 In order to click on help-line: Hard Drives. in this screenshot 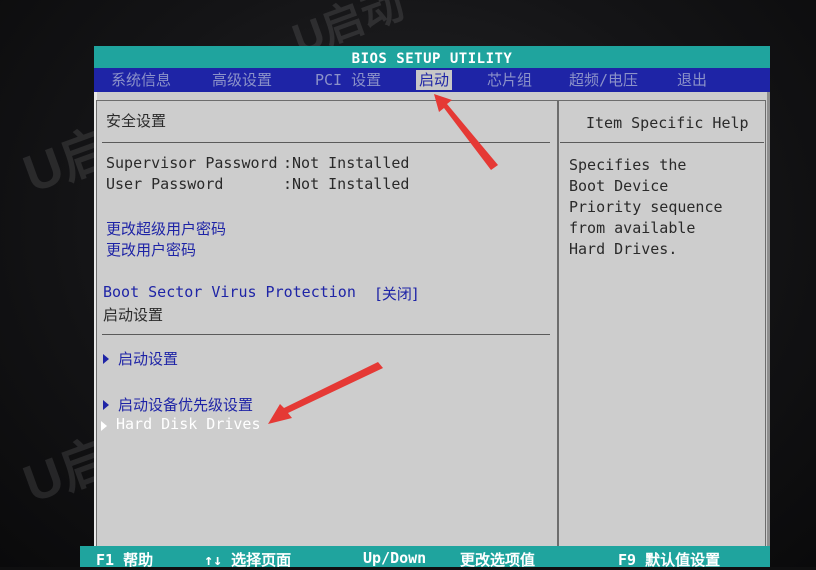, I will do `click(623, 249)`.